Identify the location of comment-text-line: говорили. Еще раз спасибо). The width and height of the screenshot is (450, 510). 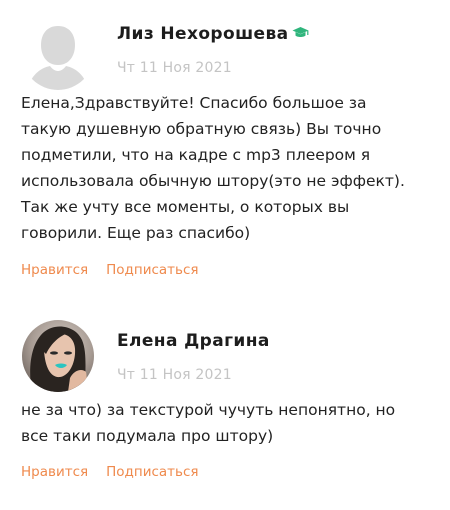
(136, 233).